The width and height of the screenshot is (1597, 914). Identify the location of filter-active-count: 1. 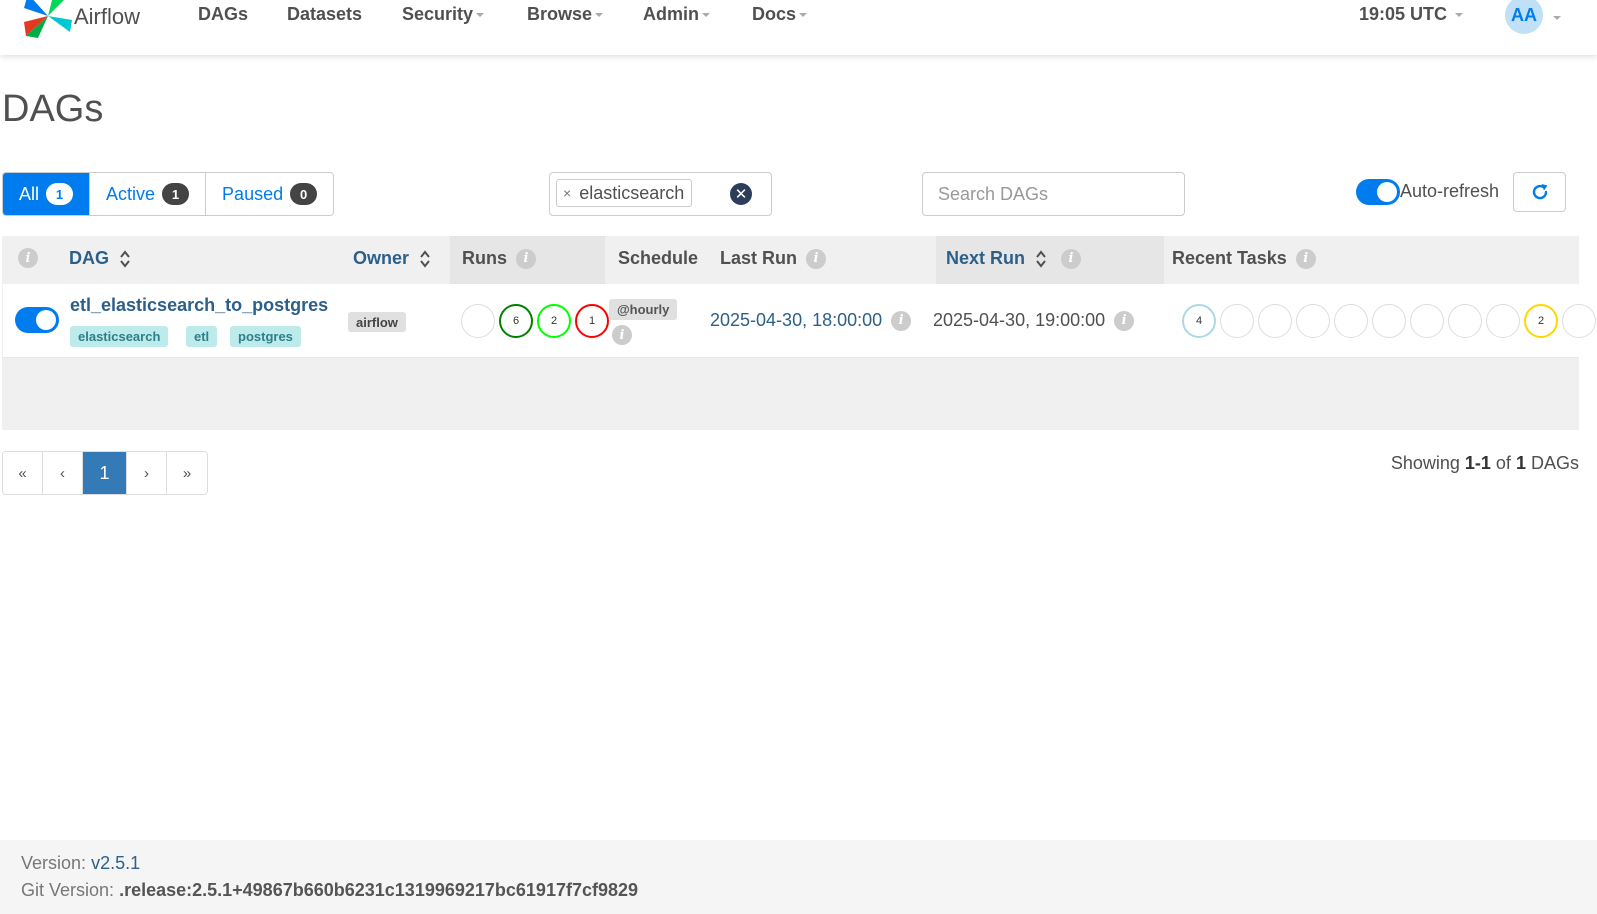
(176, 194).